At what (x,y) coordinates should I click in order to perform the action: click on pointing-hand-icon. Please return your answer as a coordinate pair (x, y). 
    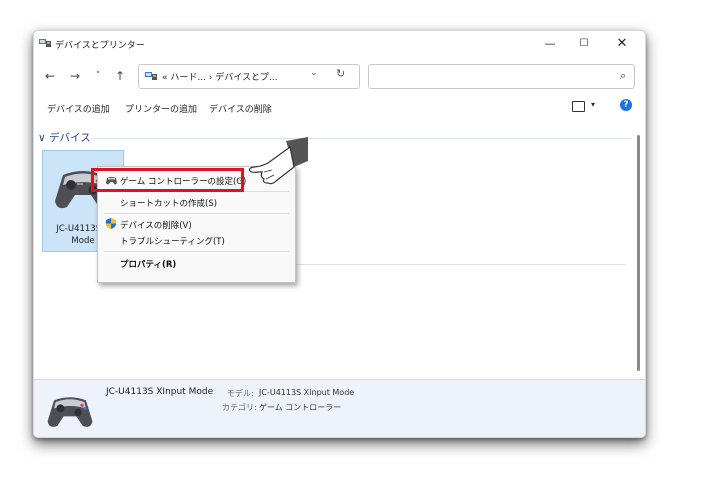
    Looking at the image, I should click on (278, 161).